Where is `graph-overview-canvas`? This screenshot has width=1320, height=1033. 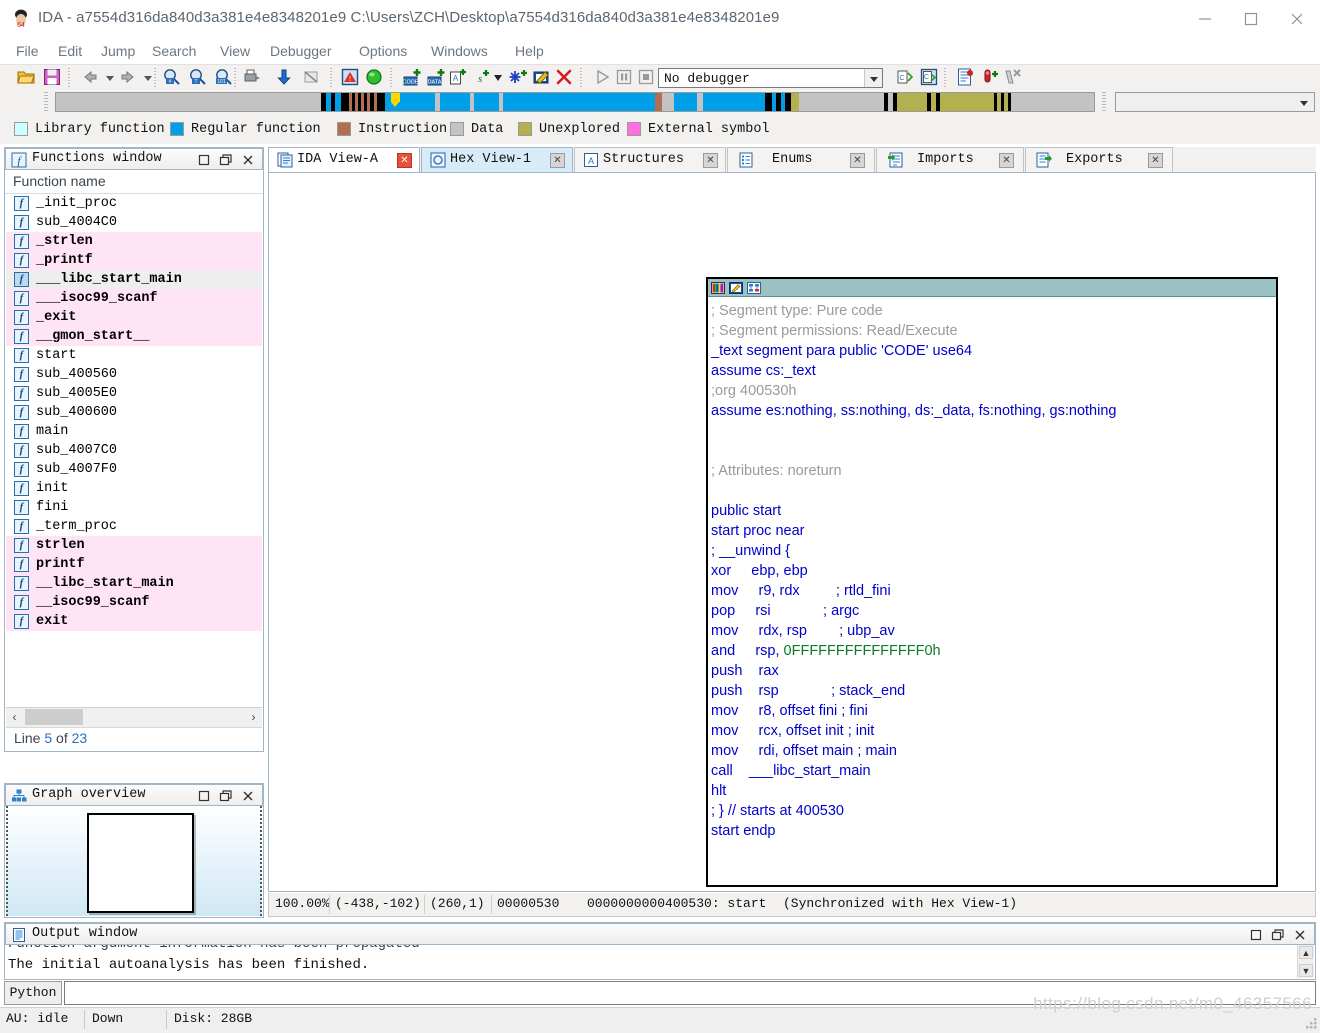 graph-overview-canvas is located at coordinates (134, 861).